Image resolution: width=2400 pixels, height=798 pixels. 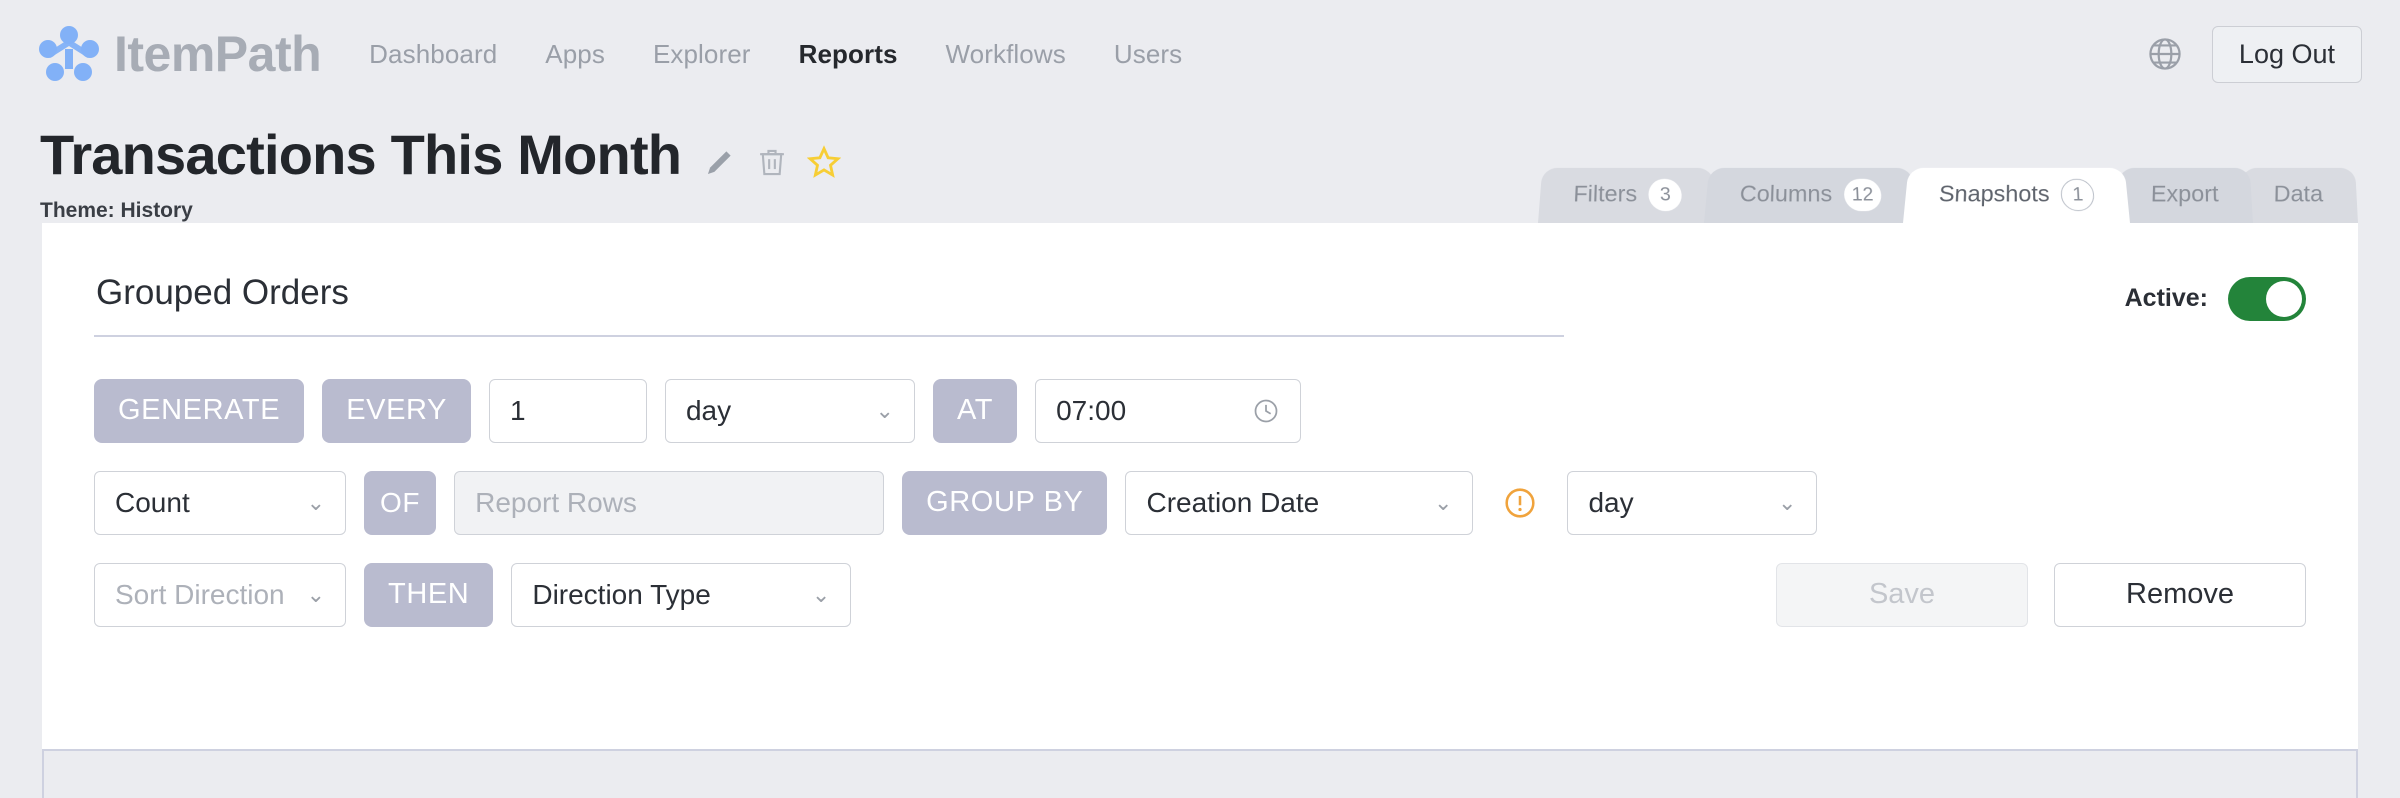 I want to click on nav-item-workflows: Workflows, so click(x=1006, y=54).